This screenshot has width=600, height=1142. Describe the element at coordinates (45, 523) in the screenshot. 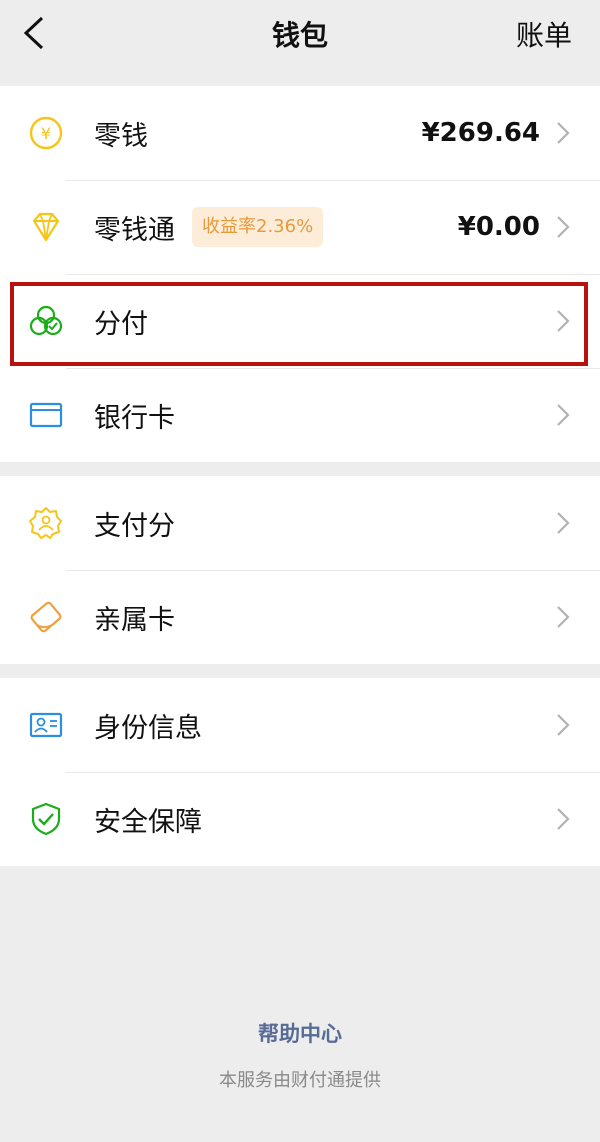

I see `pay-score-icon` at that location.